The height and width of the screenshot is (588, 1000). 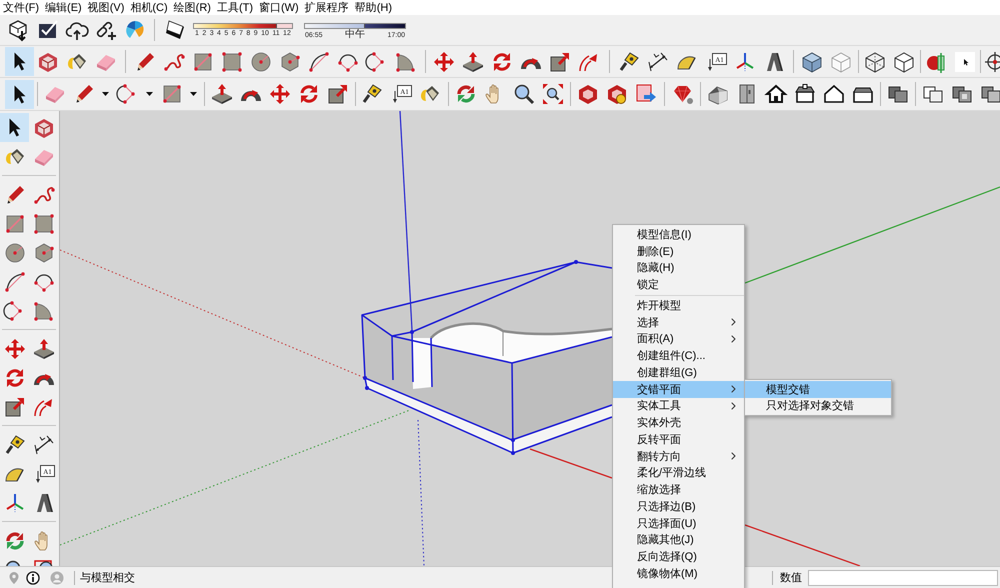 What do you see at coordinates (965, 62) in the screenshot?
I see `cursor-square-icon` at bounding box center [965, 62].